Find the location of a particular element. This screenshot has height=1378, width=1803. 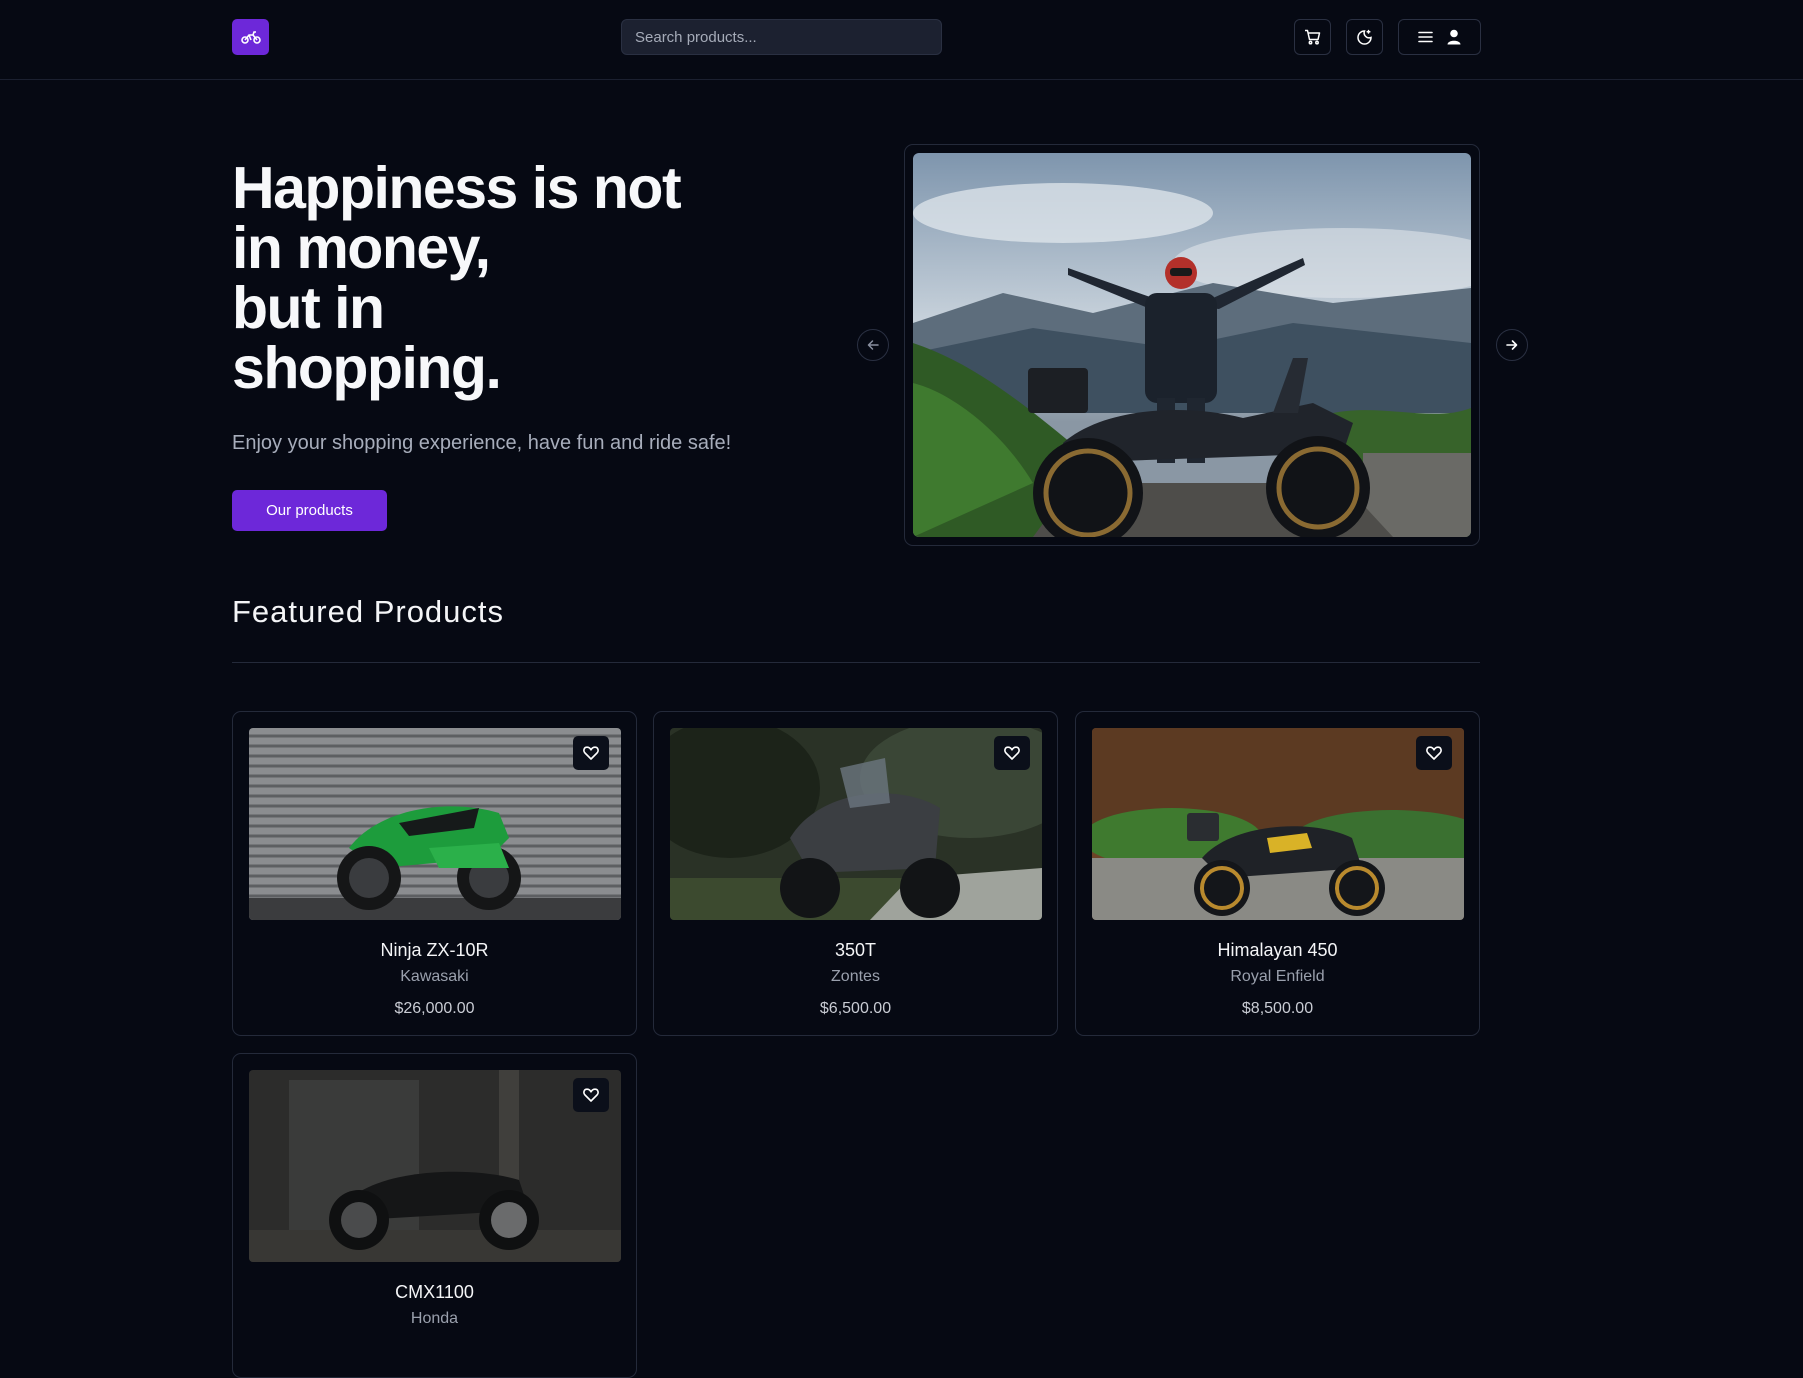

carousel-next-button is located at coordinates (1512, 345).